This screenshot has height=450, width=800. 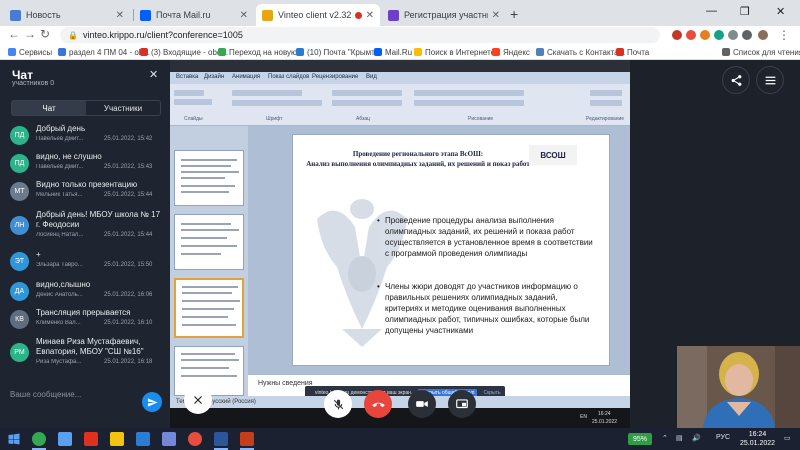 What do you see at coordinates (338, 404) in the screenshot?
I see `microphone-toggle` at bounding box center [338, 404].